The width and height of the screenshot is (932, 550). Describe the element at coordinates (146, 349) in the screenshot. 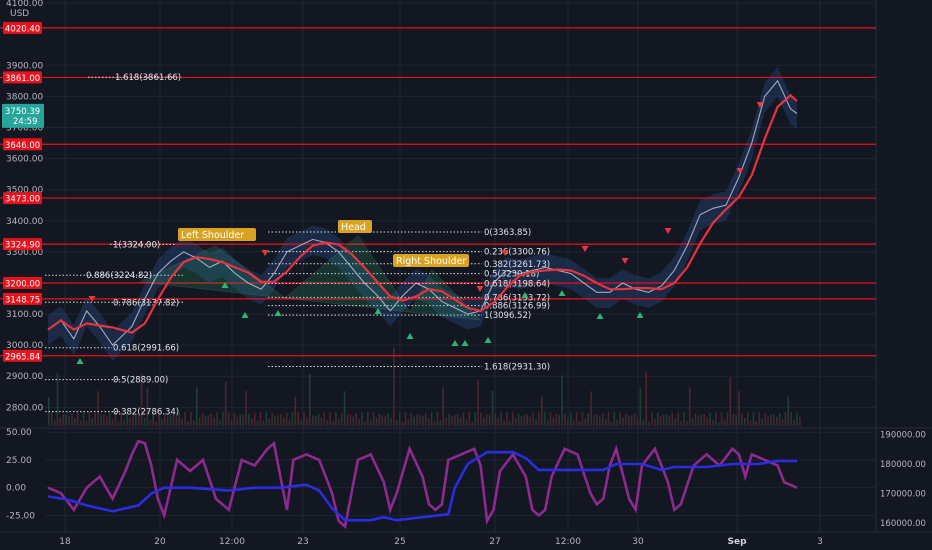

I see `fib-left-label: 0.618(2991.66)` at that location.